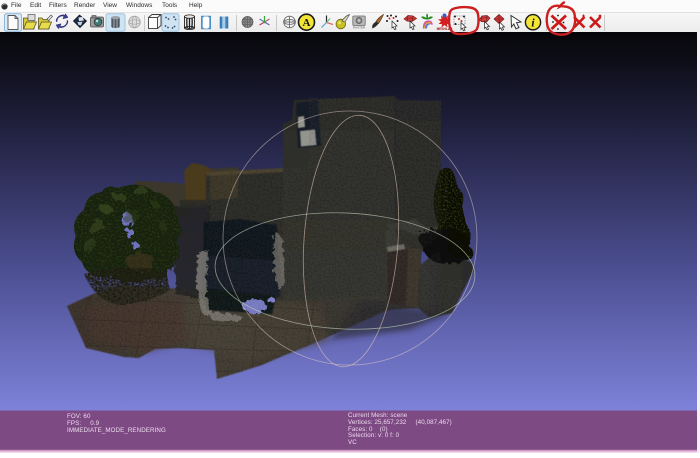 Image resolution: width=700 pixels, height=458 pixels. What do you see at coordinates (445, 29) in the screenshot?
I see `svg-text: MESHLAB` at bounding box center [445, 29].